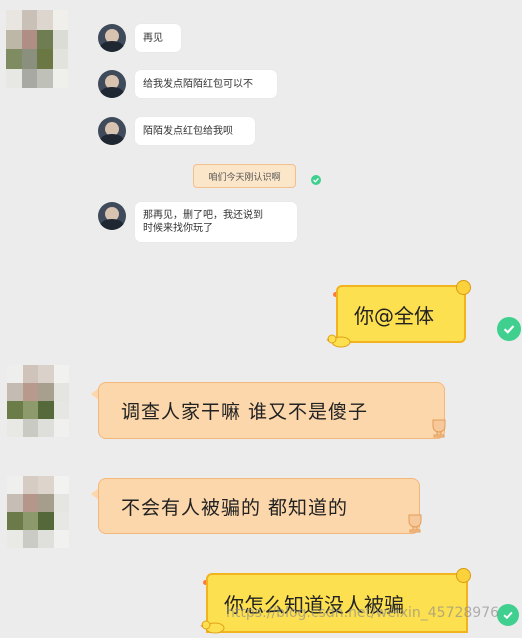 This screenshot has width=522, height=638. What do you see at coordinates (178, 228) in the screenshot?
I see `message-line: 时候来找你玩了` at bounding box center [178, 228].